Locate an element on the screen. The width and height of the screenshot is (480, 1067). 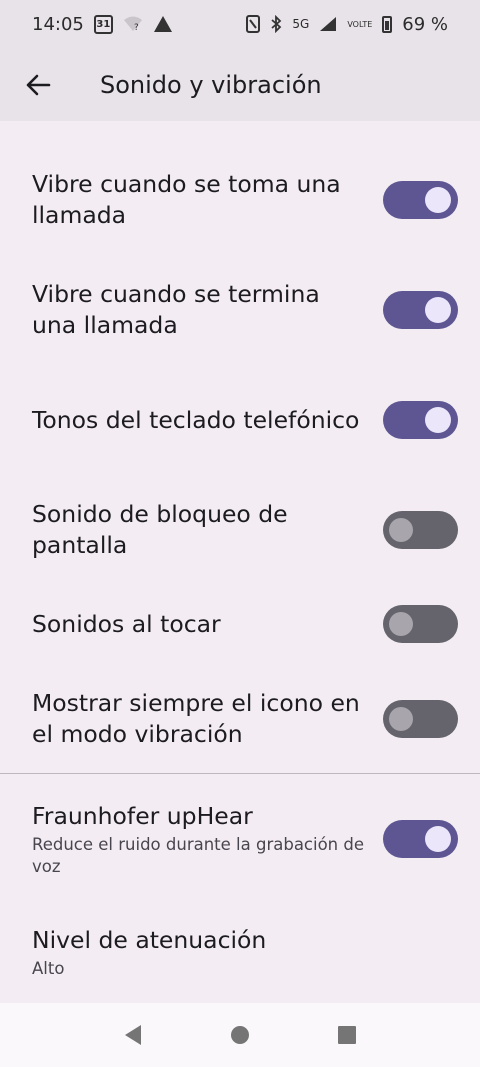
back-button is located at coordinates (38, 85).